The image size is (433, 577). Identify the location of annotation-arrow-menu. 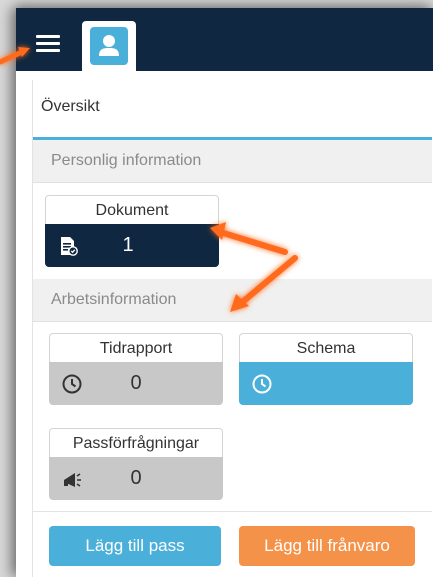
(15, 56).